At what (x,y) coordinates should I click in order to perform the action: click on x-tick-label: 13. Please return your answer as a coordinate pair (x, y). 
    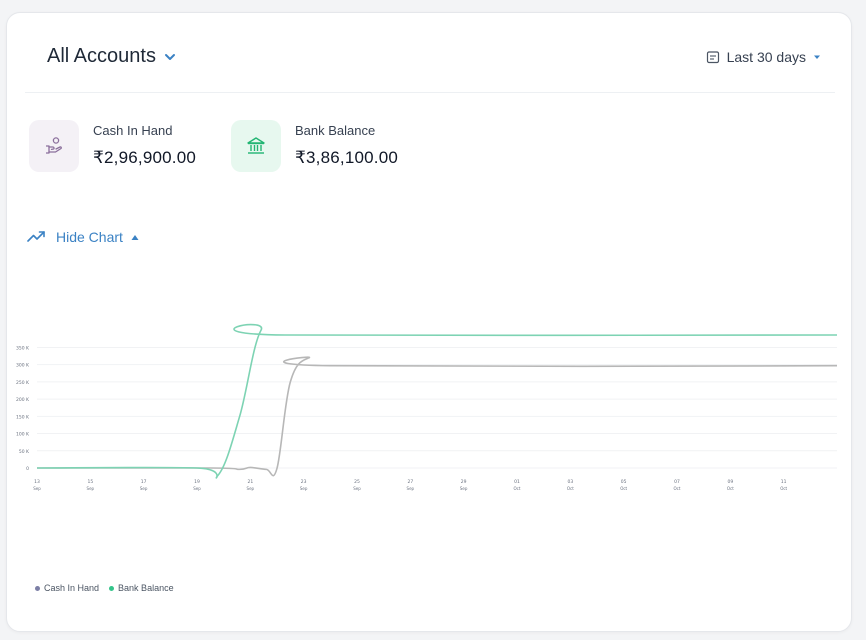
    Looking at the image, I should click on (37, 482).